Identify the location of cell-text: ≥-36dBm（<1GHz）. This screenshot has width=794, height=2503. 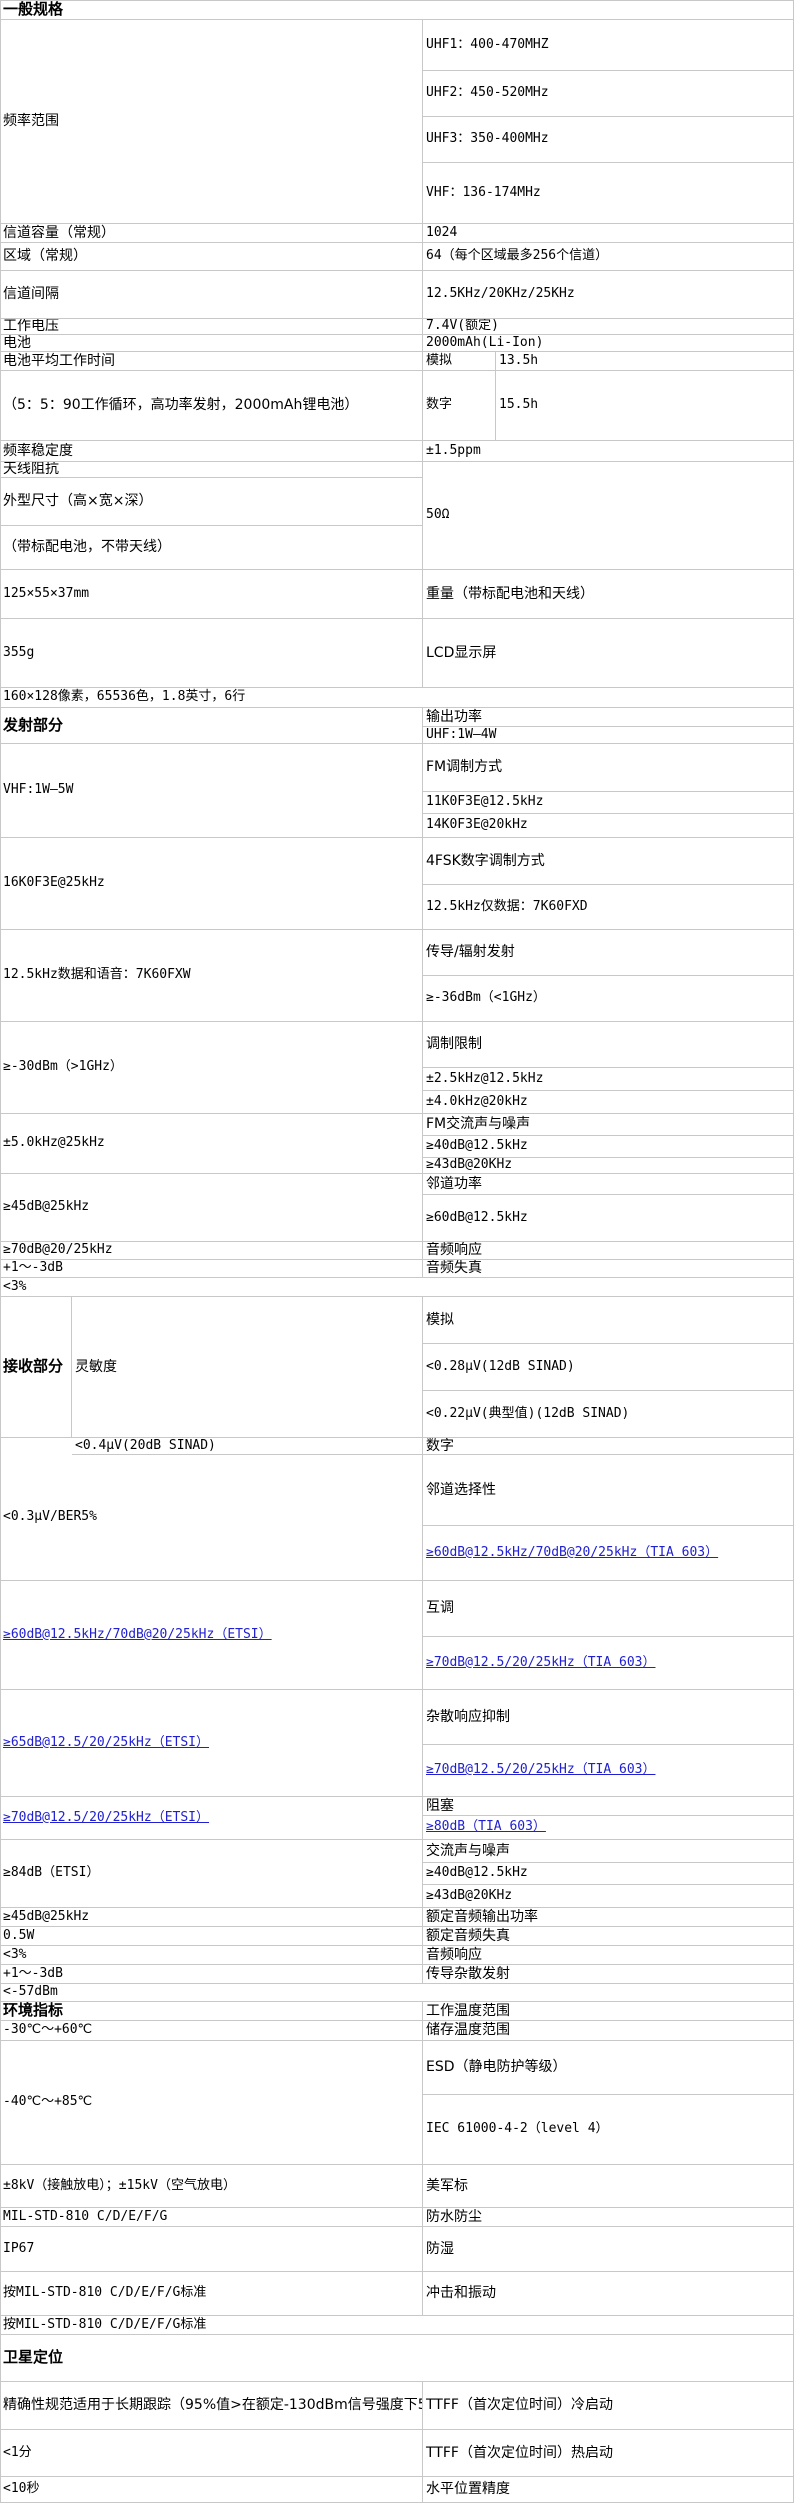
(486, 998).